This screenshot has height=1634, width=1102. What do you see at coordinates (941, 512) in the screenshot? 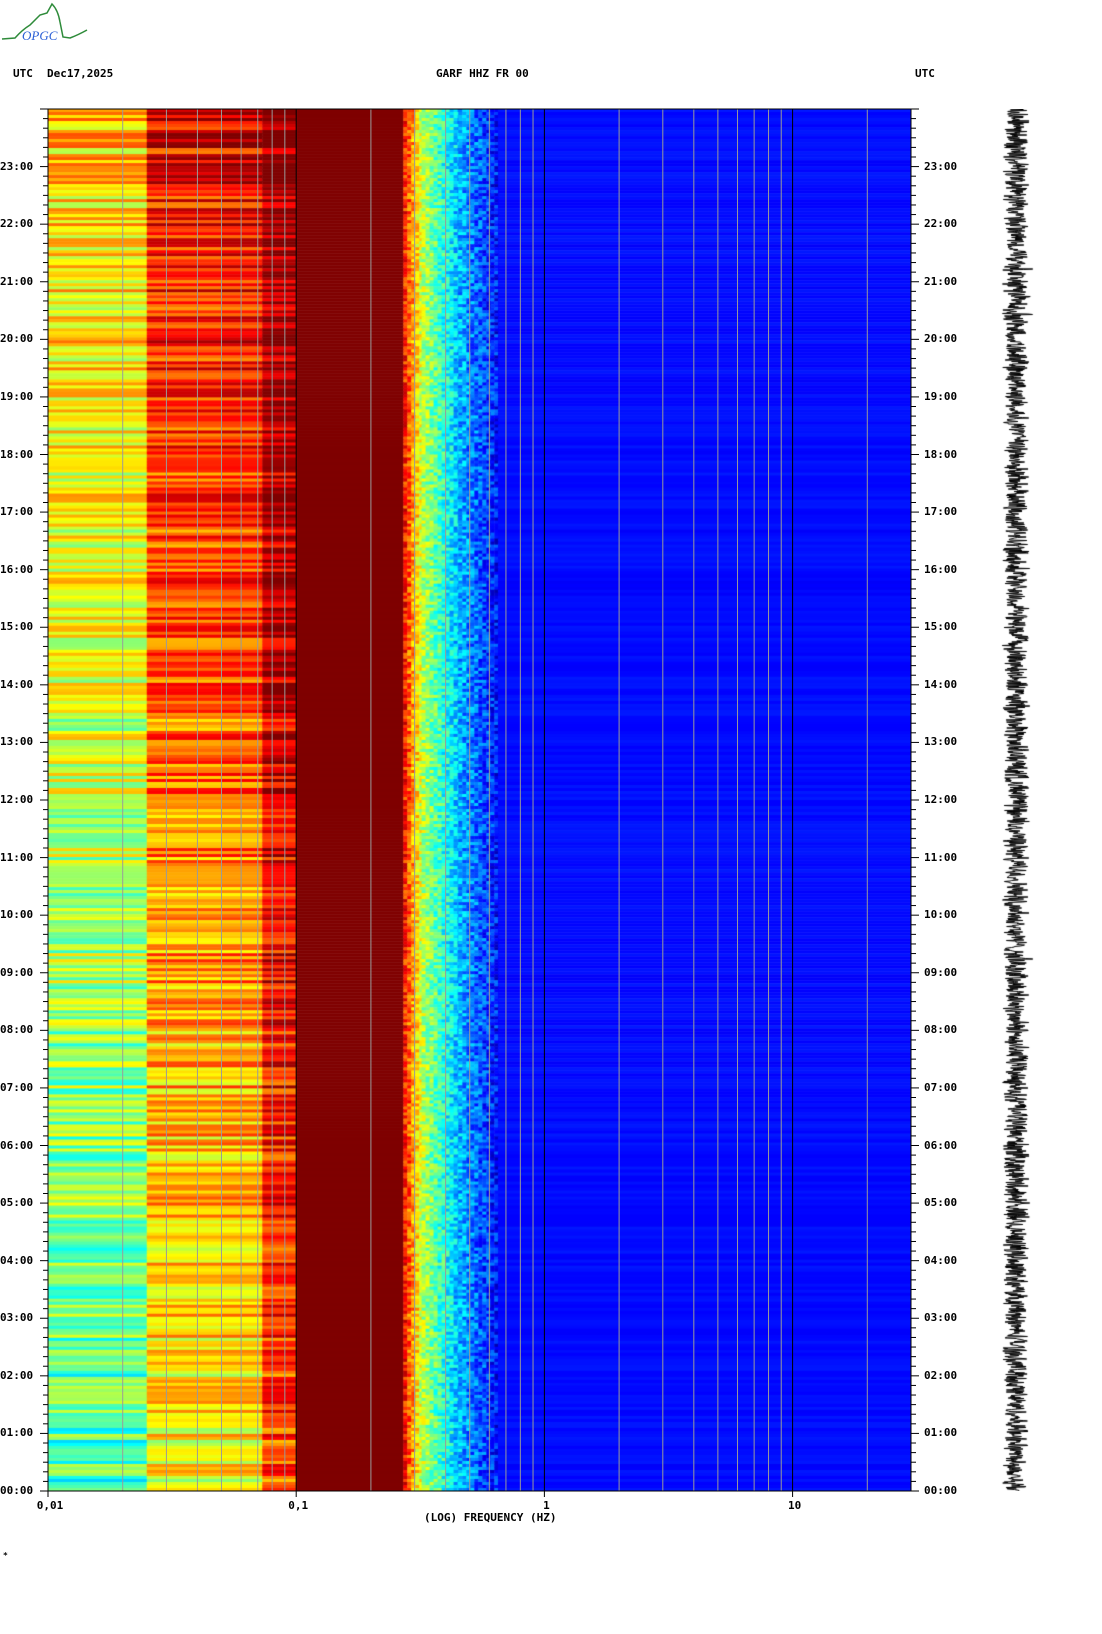
I see `y-tick-label-right: 17:00` at bounding box center [941, 512].